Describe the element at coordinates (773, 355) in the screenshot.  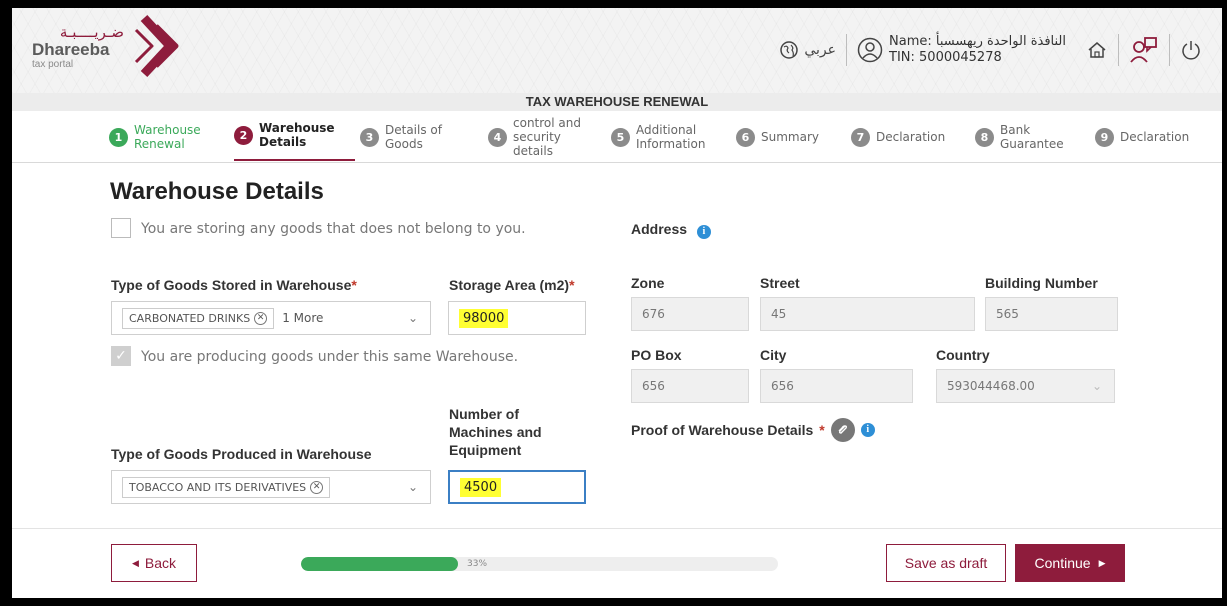
I see `city-label: City` at that location.